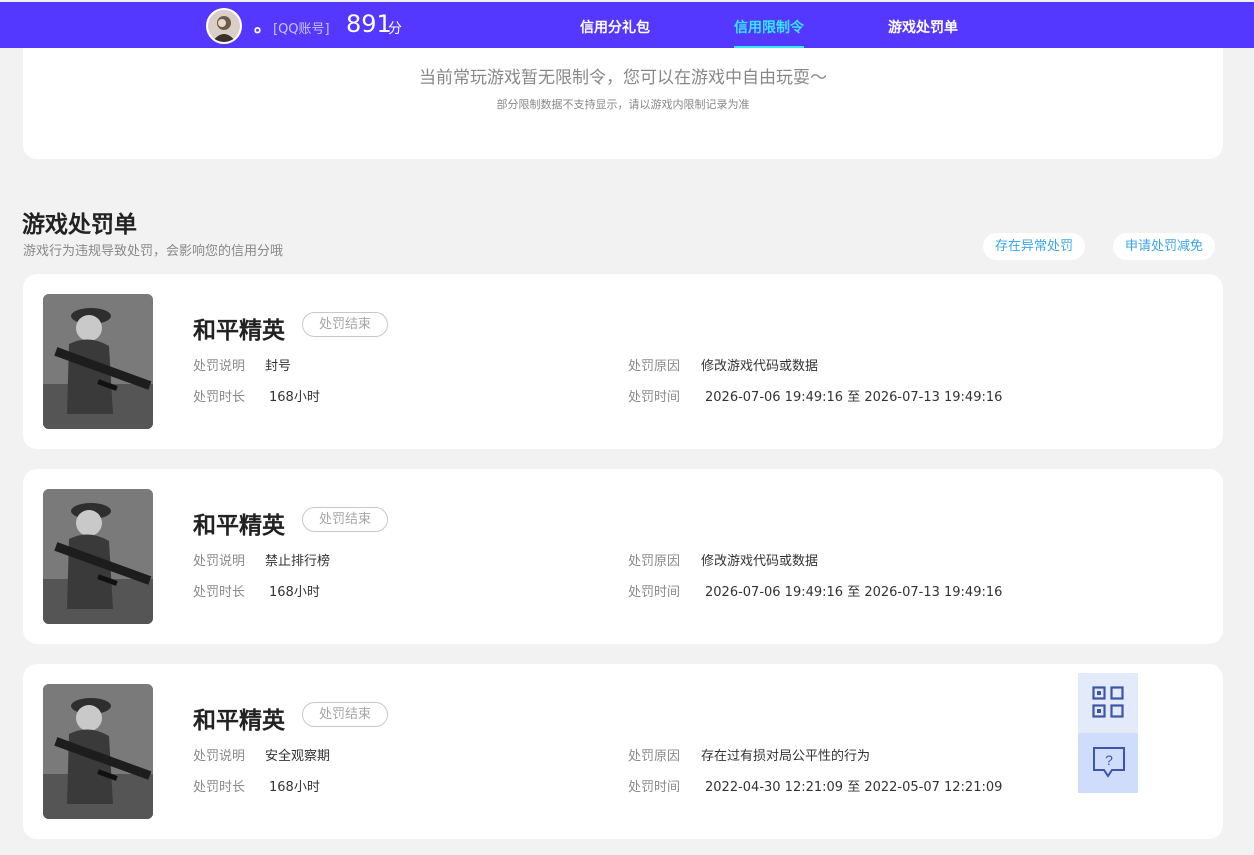 This screenshot has height=855, width=1254. I want to click on help-chat-icon: ?, so click(1109, 762).